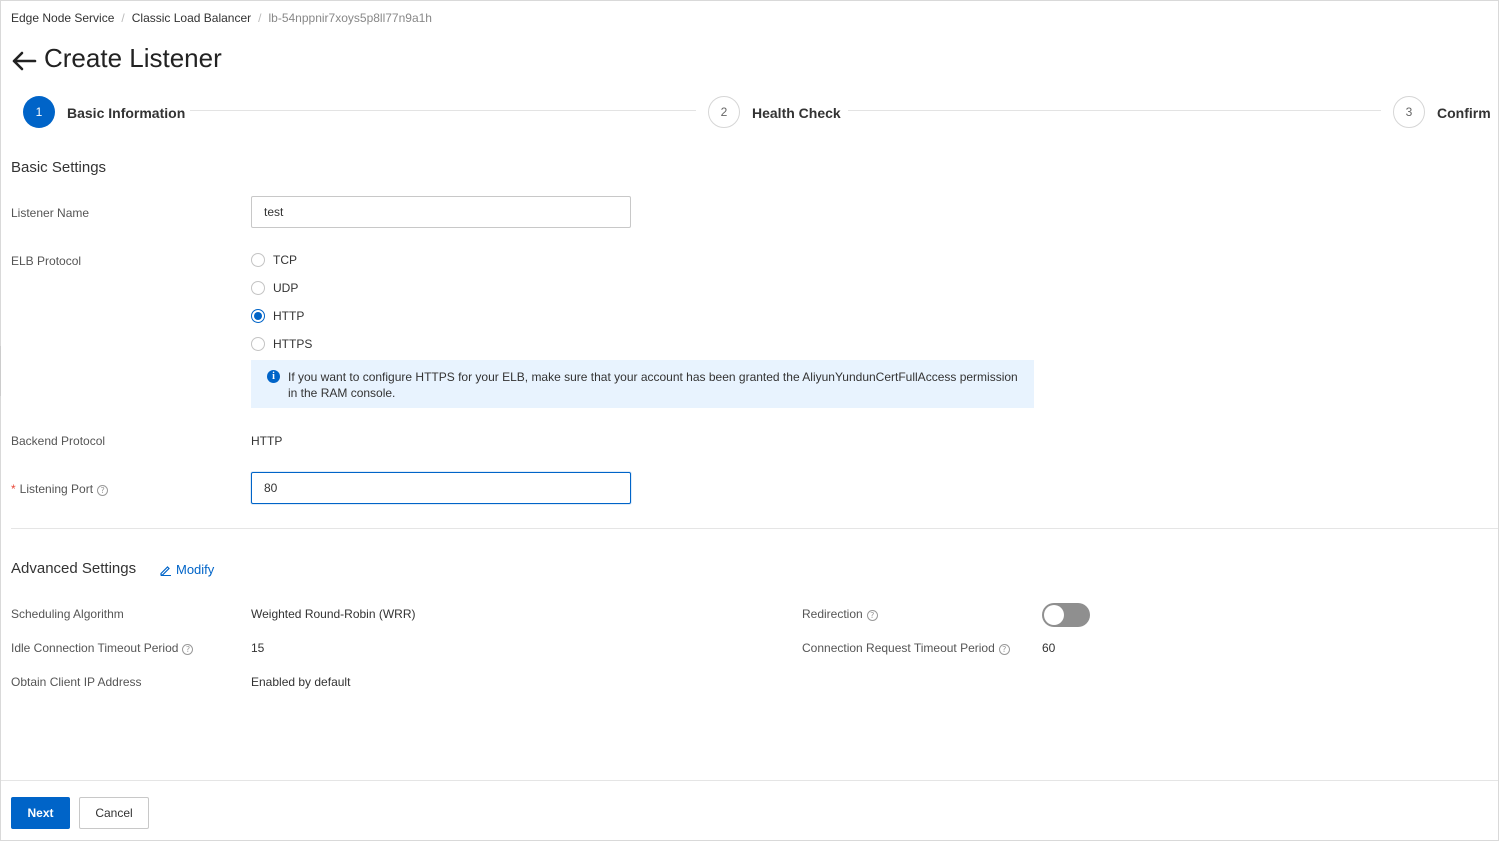  I want to click on step-3-label: Confirm, so click(1464, 113).